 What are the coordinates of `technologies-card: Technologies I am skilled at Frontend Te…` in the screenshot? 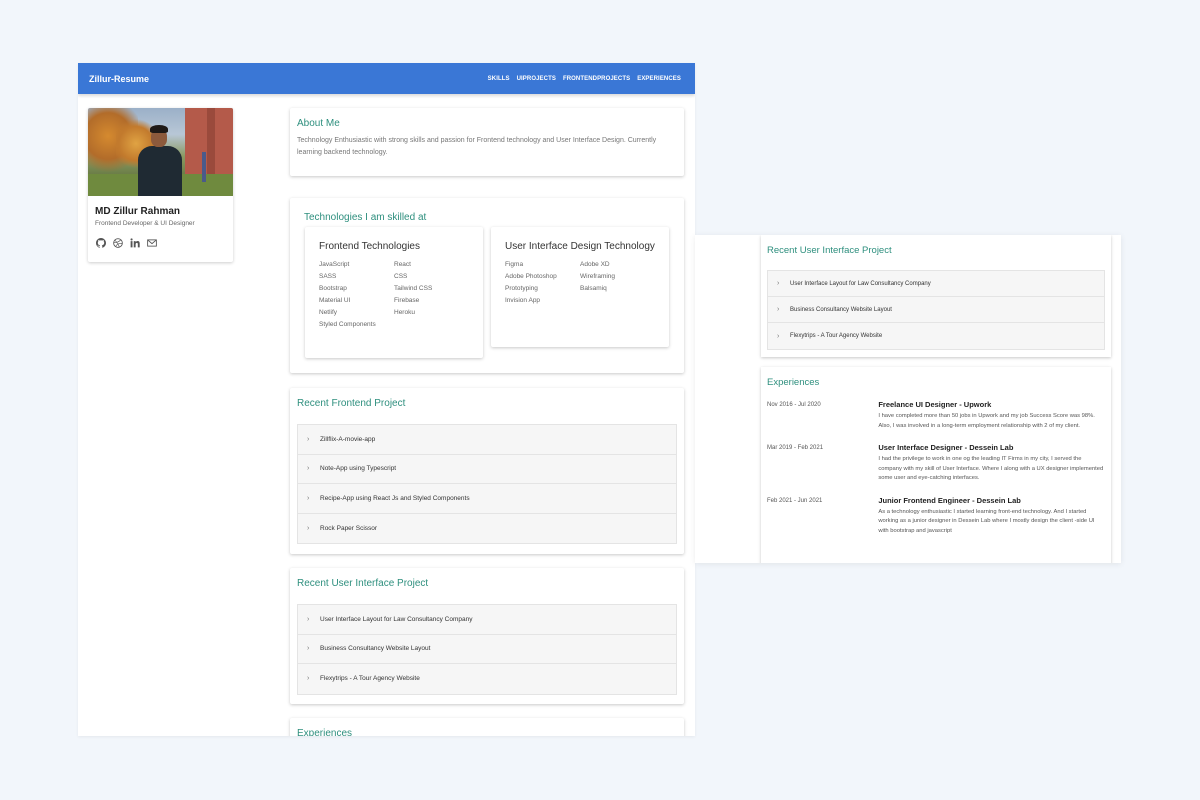 It's located at (487, 285).